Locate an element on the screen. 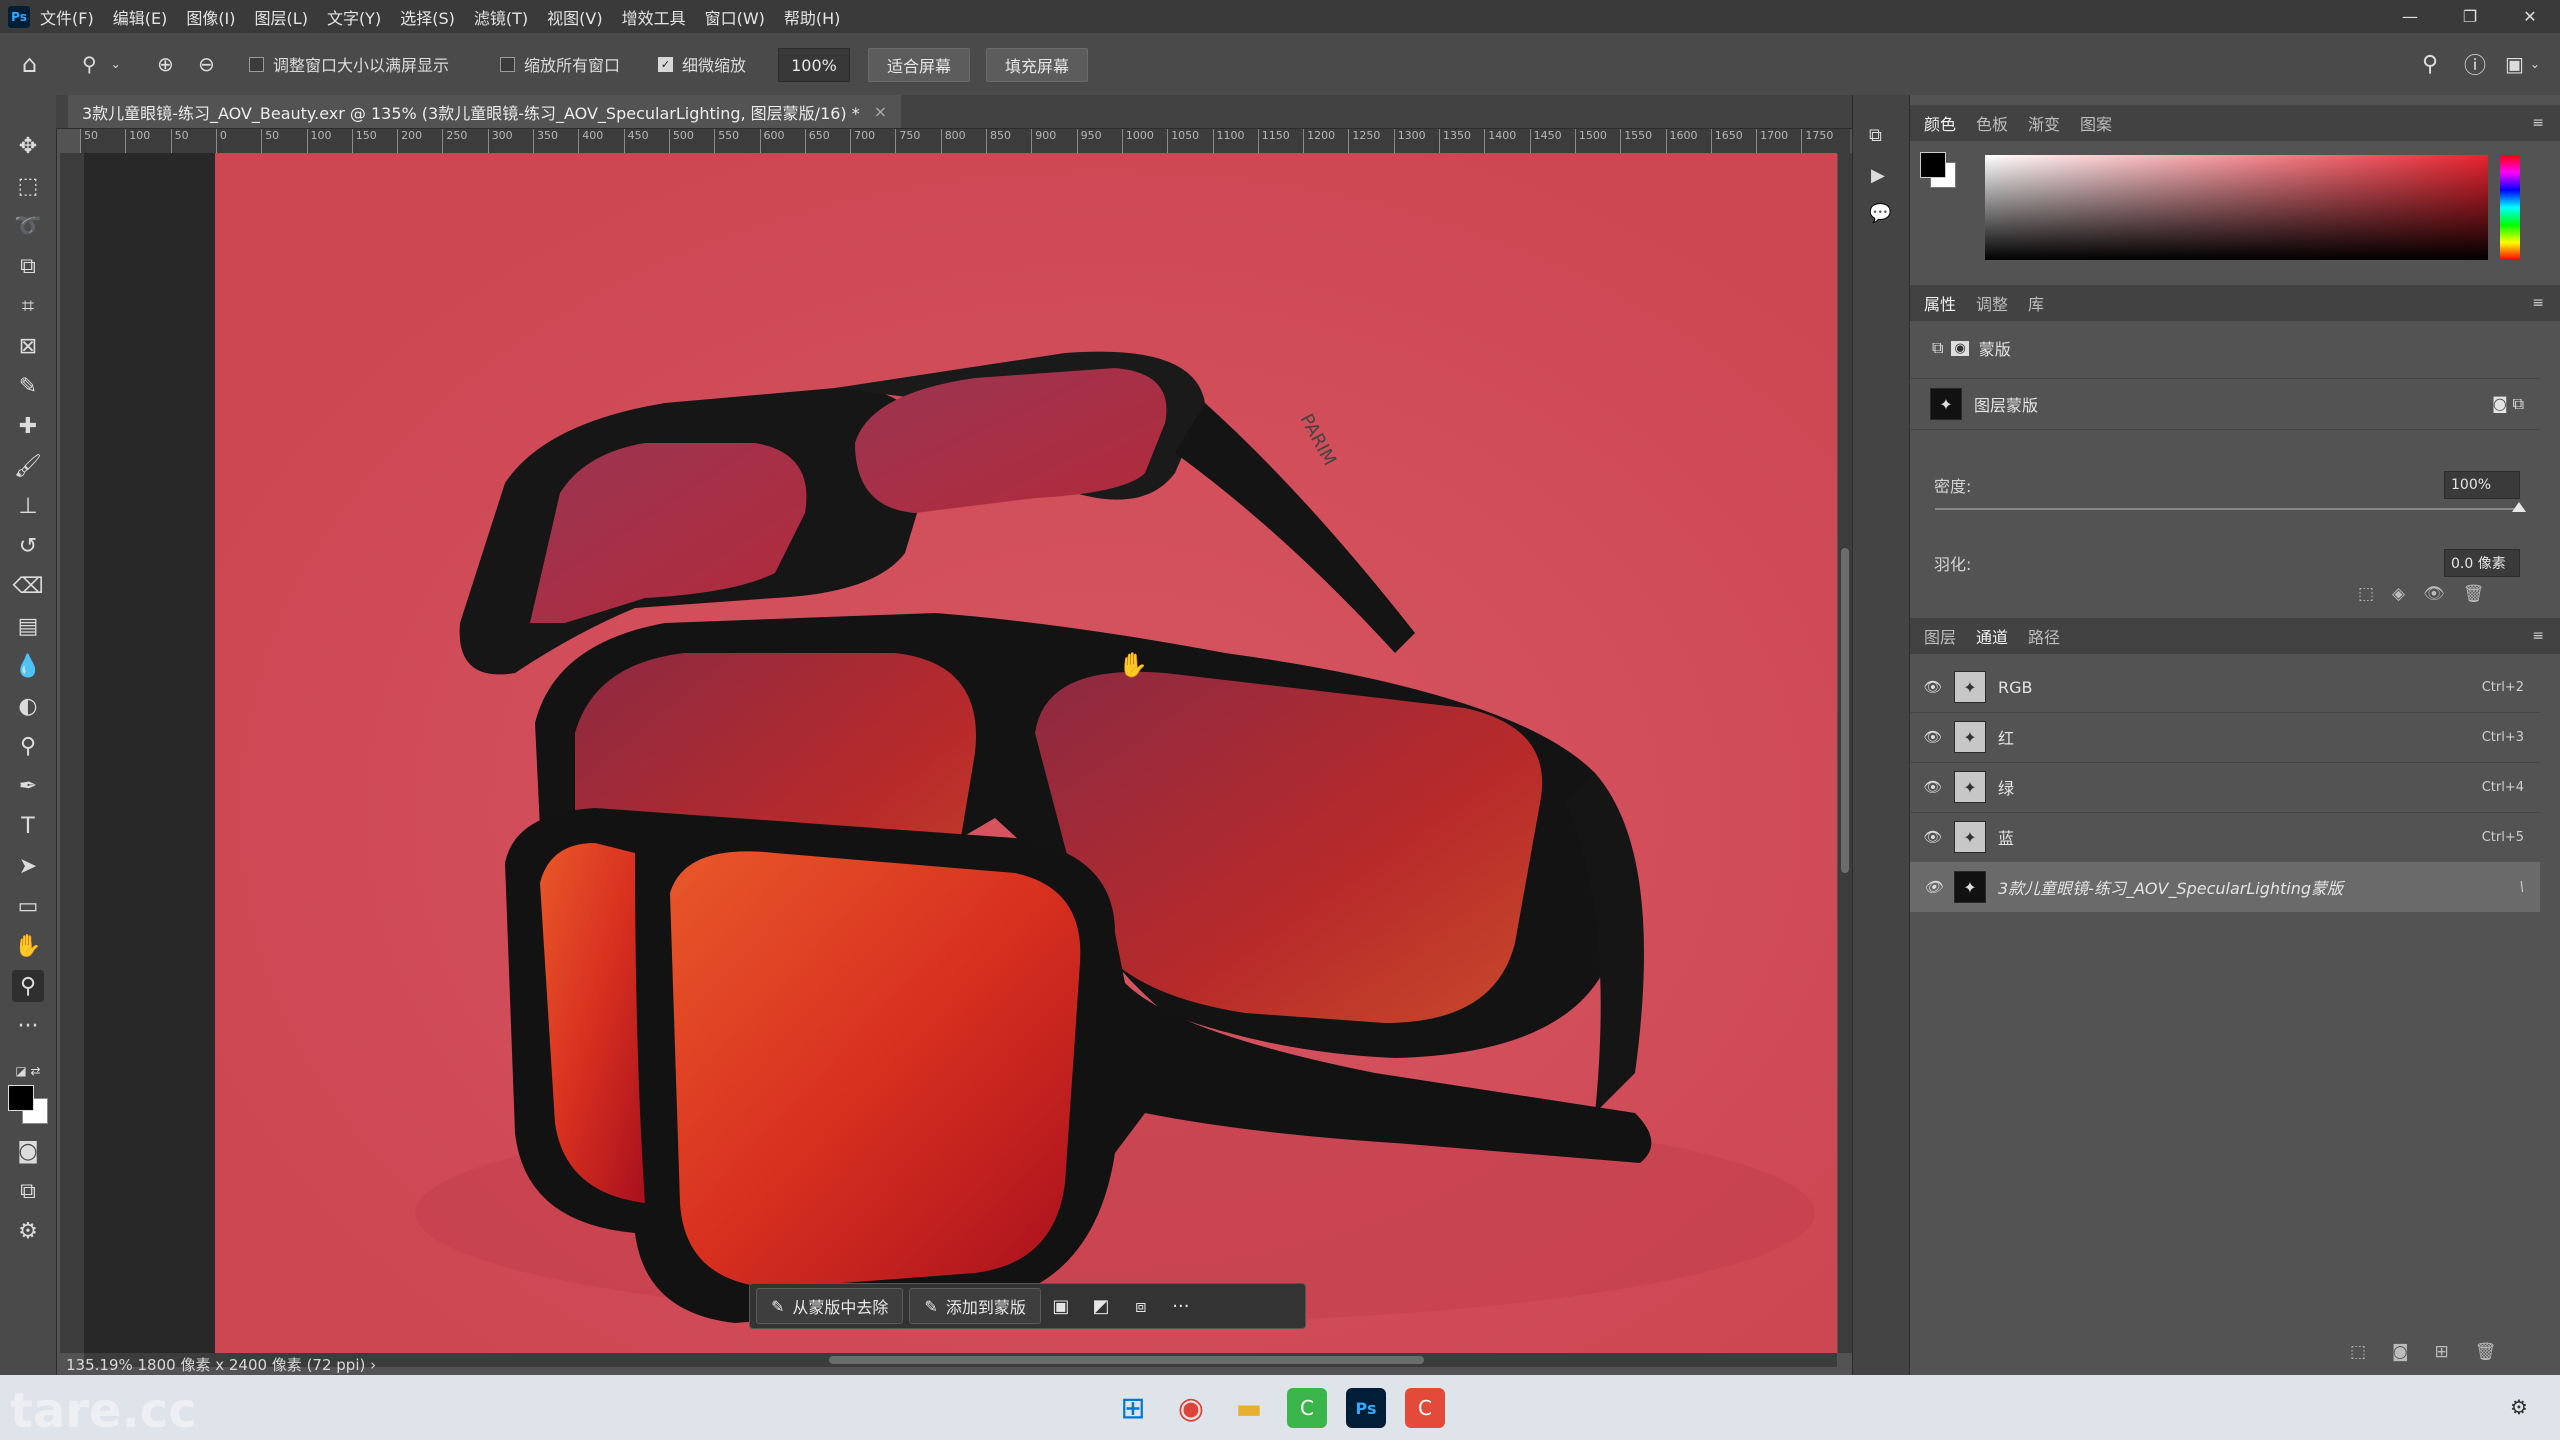 The height and width of the screenshot is (1440, 2560). camtasia-icon: C is located at coordinates (1307, 1408).